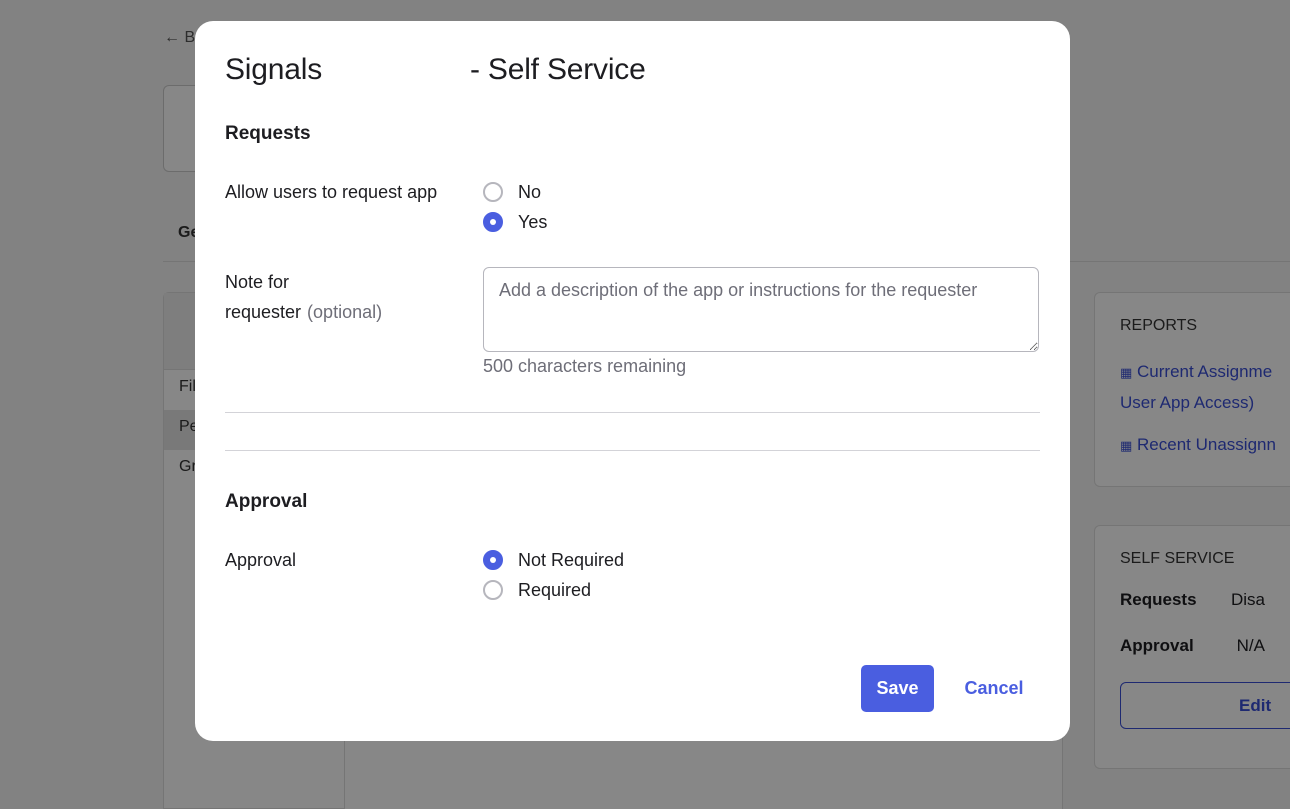 This screenshot has width=1290, height=809. I want to click on approval-section-title: Approval, so click(266, 501).